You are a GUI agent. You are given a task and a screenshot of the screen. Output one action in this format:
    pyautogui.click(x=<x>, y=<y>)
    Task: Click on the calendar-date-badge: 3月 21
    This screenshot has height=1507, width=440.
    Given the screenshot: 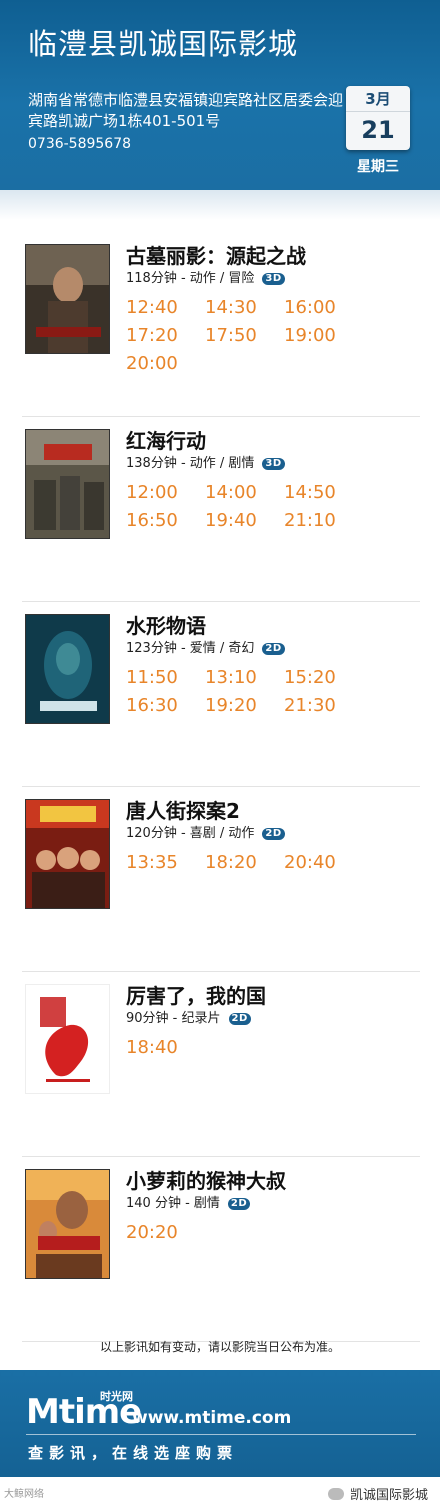 What is the action you would take?
    pyautogui.click(x=378, y=118)
    